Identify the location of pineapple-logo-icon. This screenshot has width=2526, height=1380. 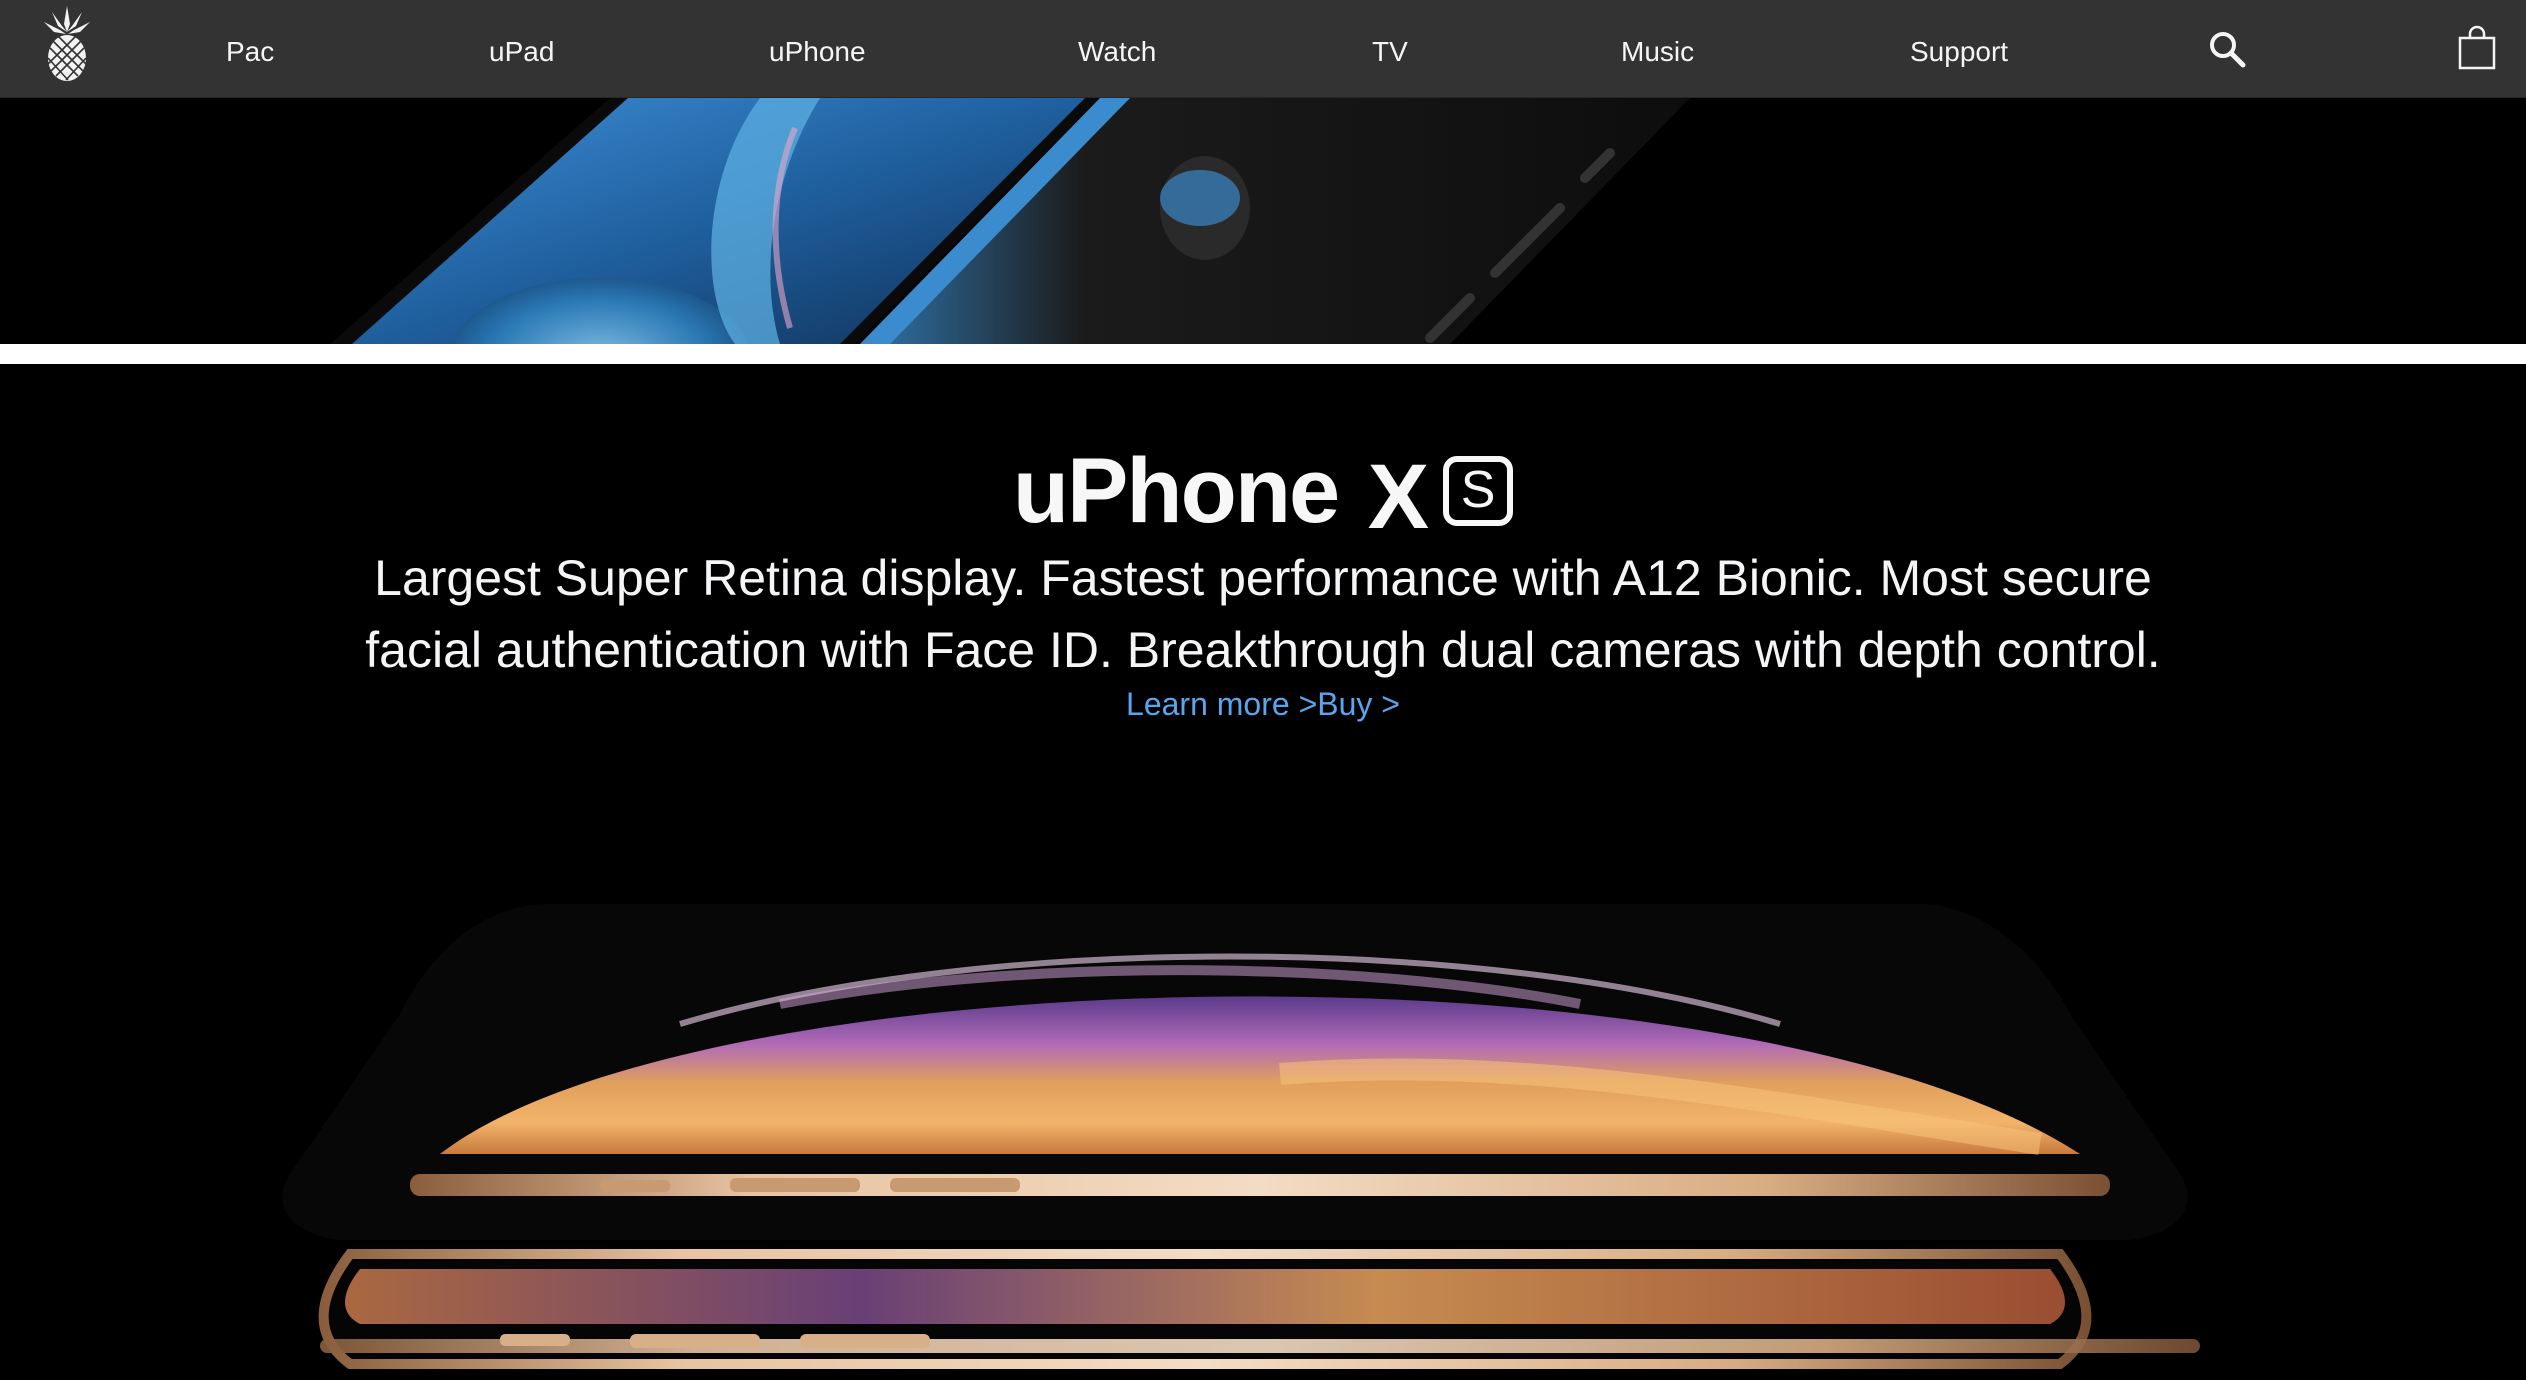
(67, 43).